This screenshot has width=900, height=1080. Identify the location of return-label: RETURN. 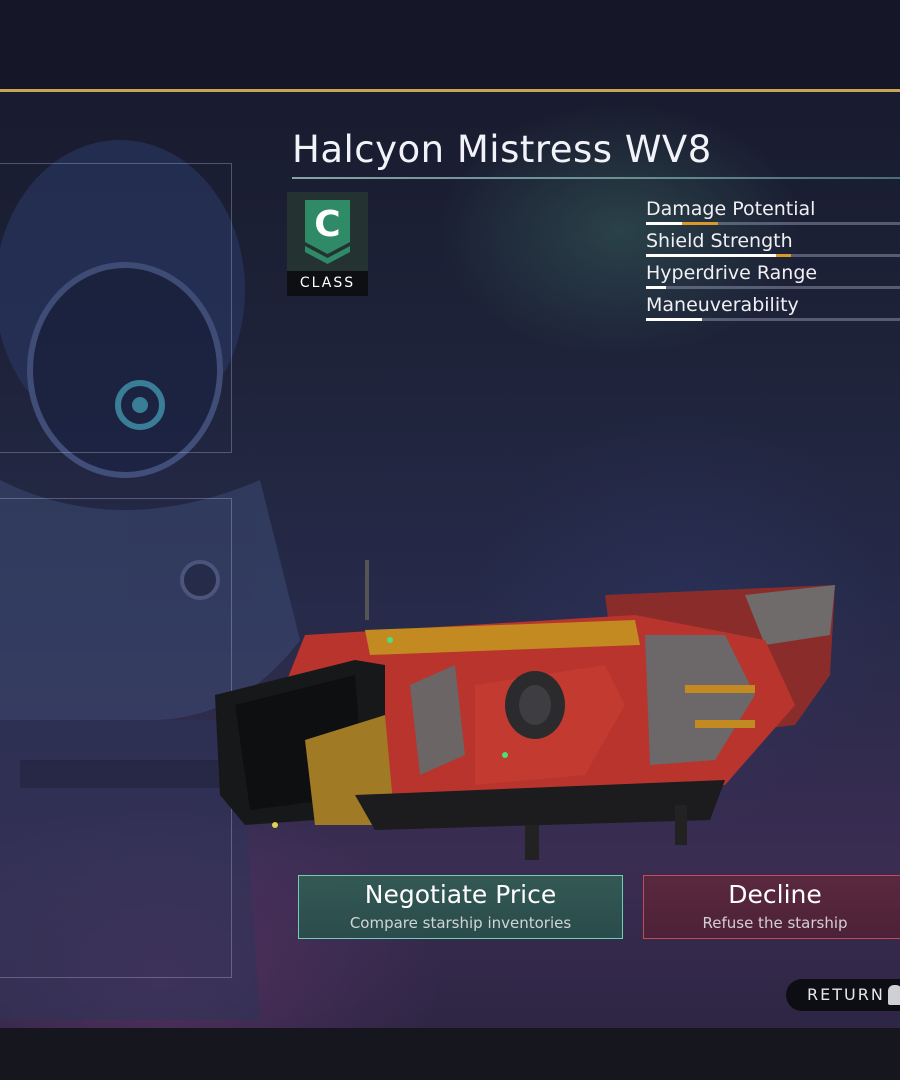
(846, 994).